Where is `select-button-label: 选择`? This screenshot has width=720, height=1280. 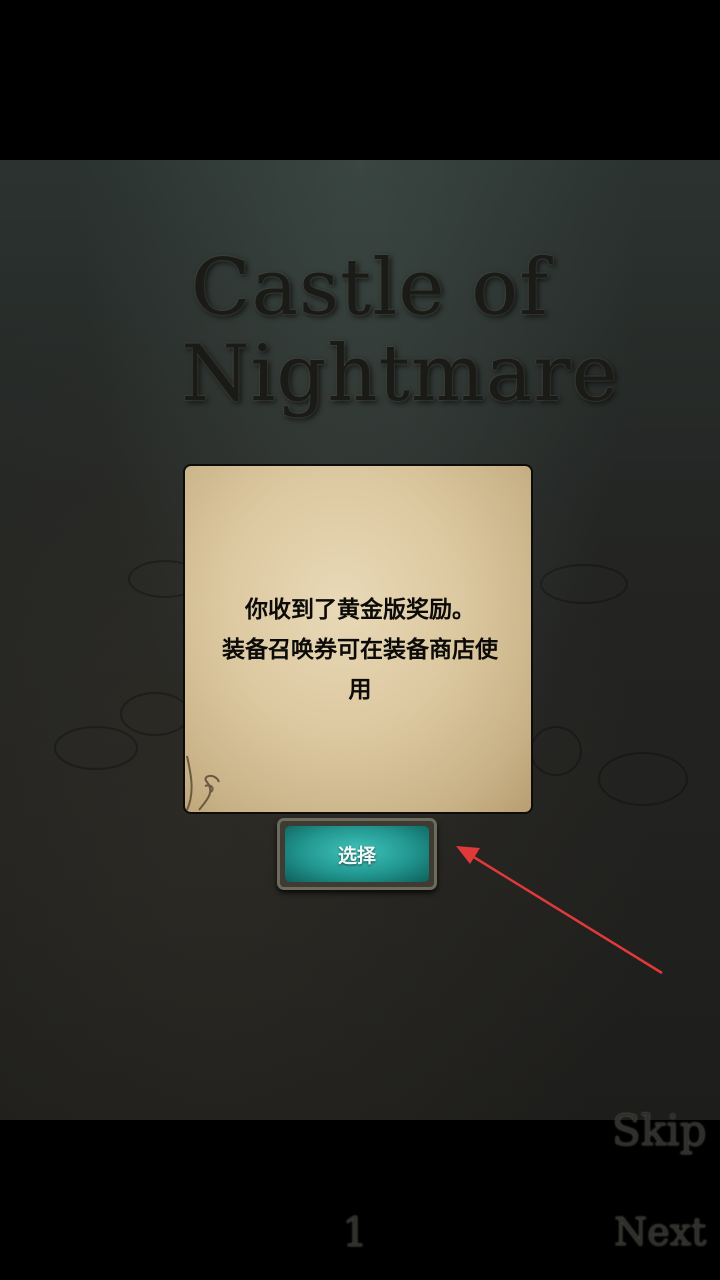 select-button-label: 选择 is located at coordinates (356, 855).